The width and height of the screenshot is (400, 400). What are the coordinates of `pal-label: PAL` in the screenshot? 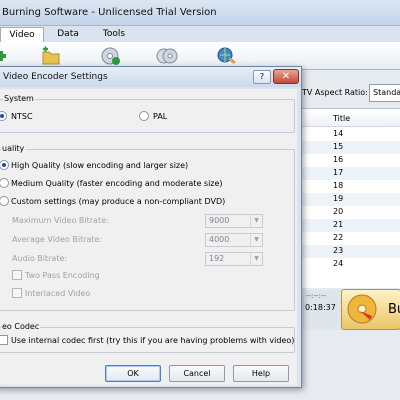 It's located at (160, 116).